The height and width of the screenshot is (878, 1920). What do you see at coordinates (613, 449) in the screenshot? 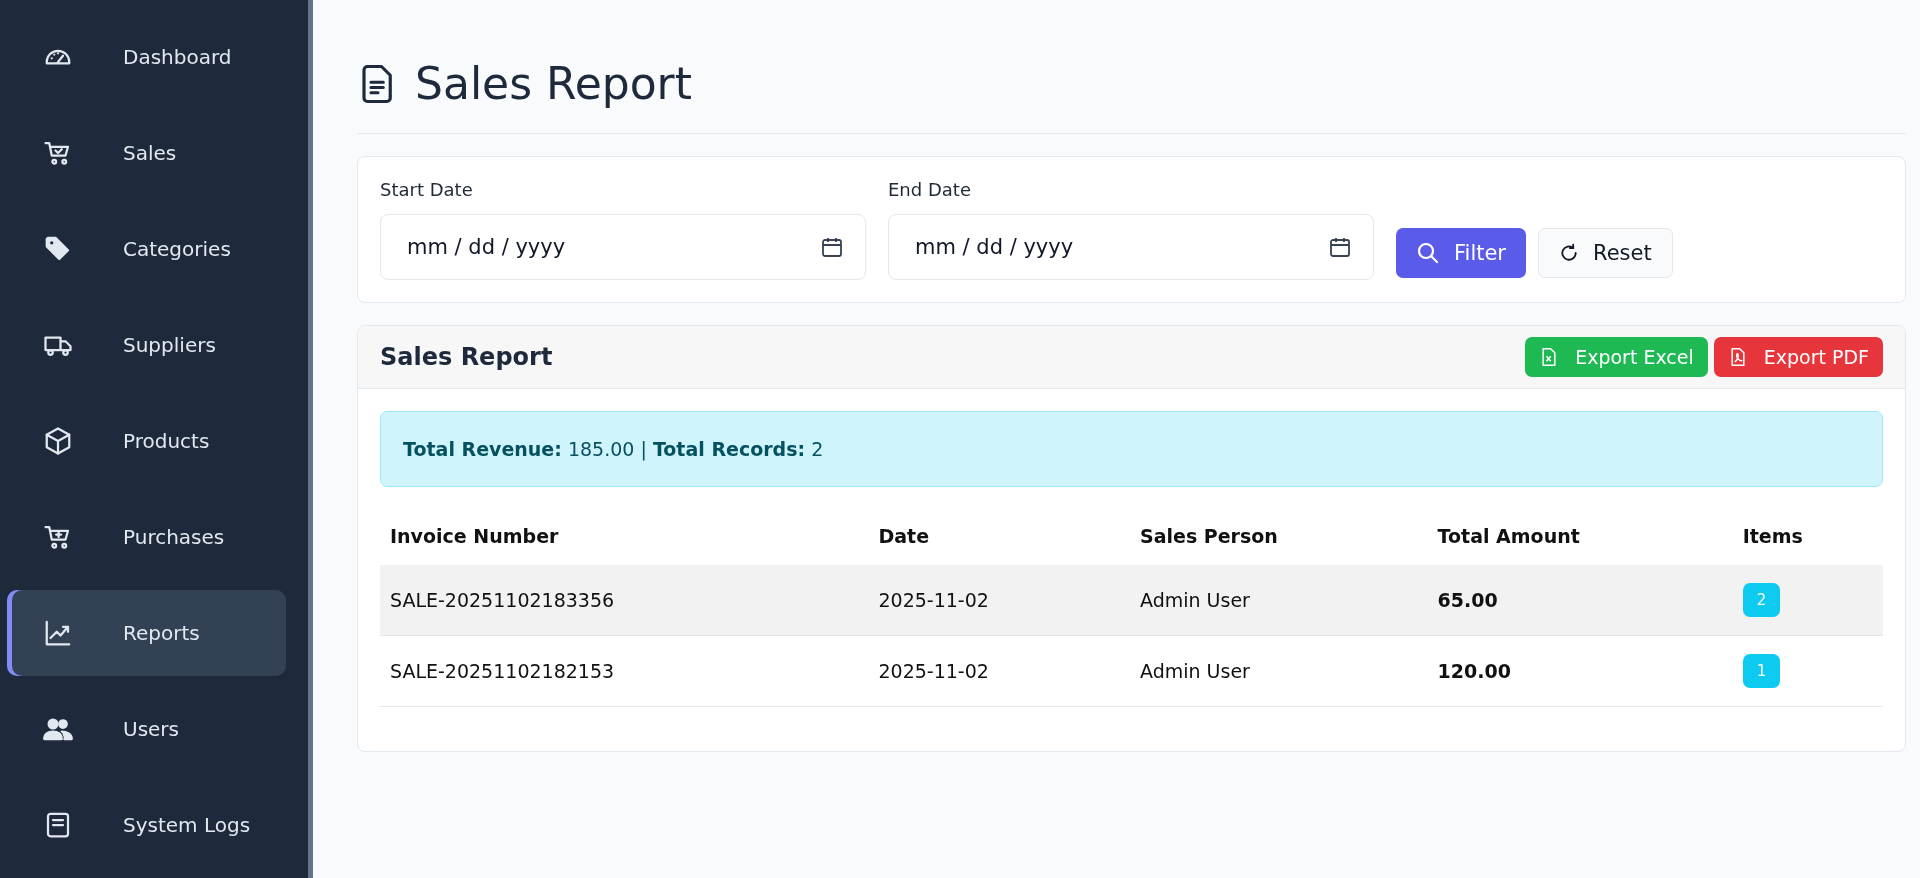
I see `summary-text: Total Revenue: 185.00 | Total Records: 2` at bounding box center [613, 449].